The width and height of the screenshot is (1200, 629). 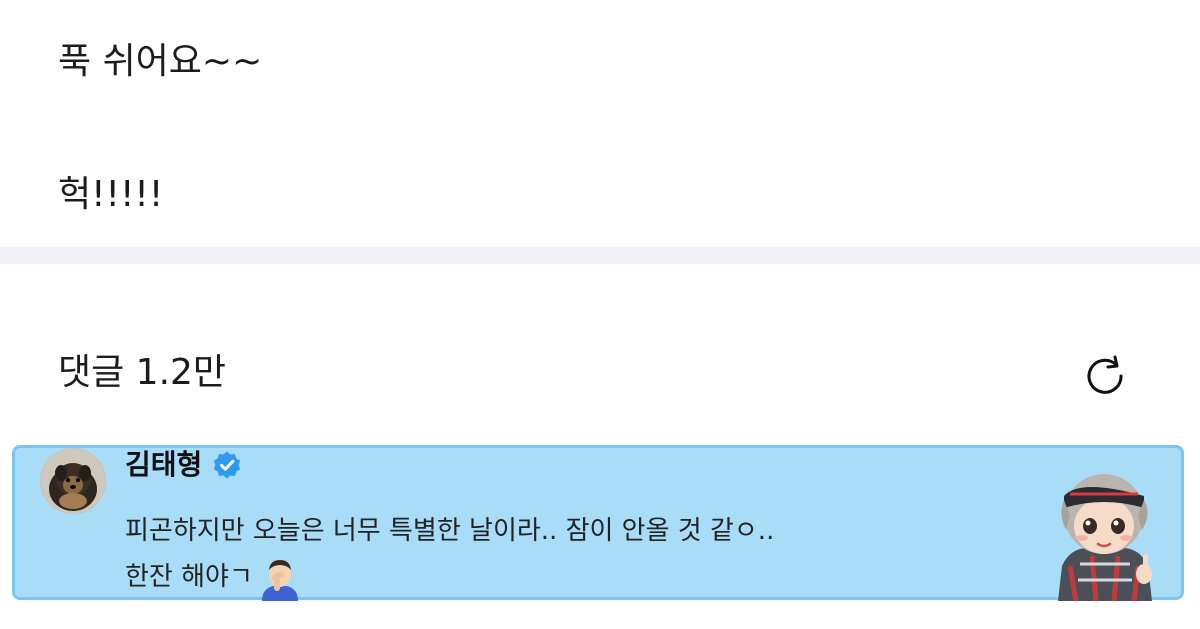 I want to click on comment-author-row: 김태형, so click(x=183, y=465).